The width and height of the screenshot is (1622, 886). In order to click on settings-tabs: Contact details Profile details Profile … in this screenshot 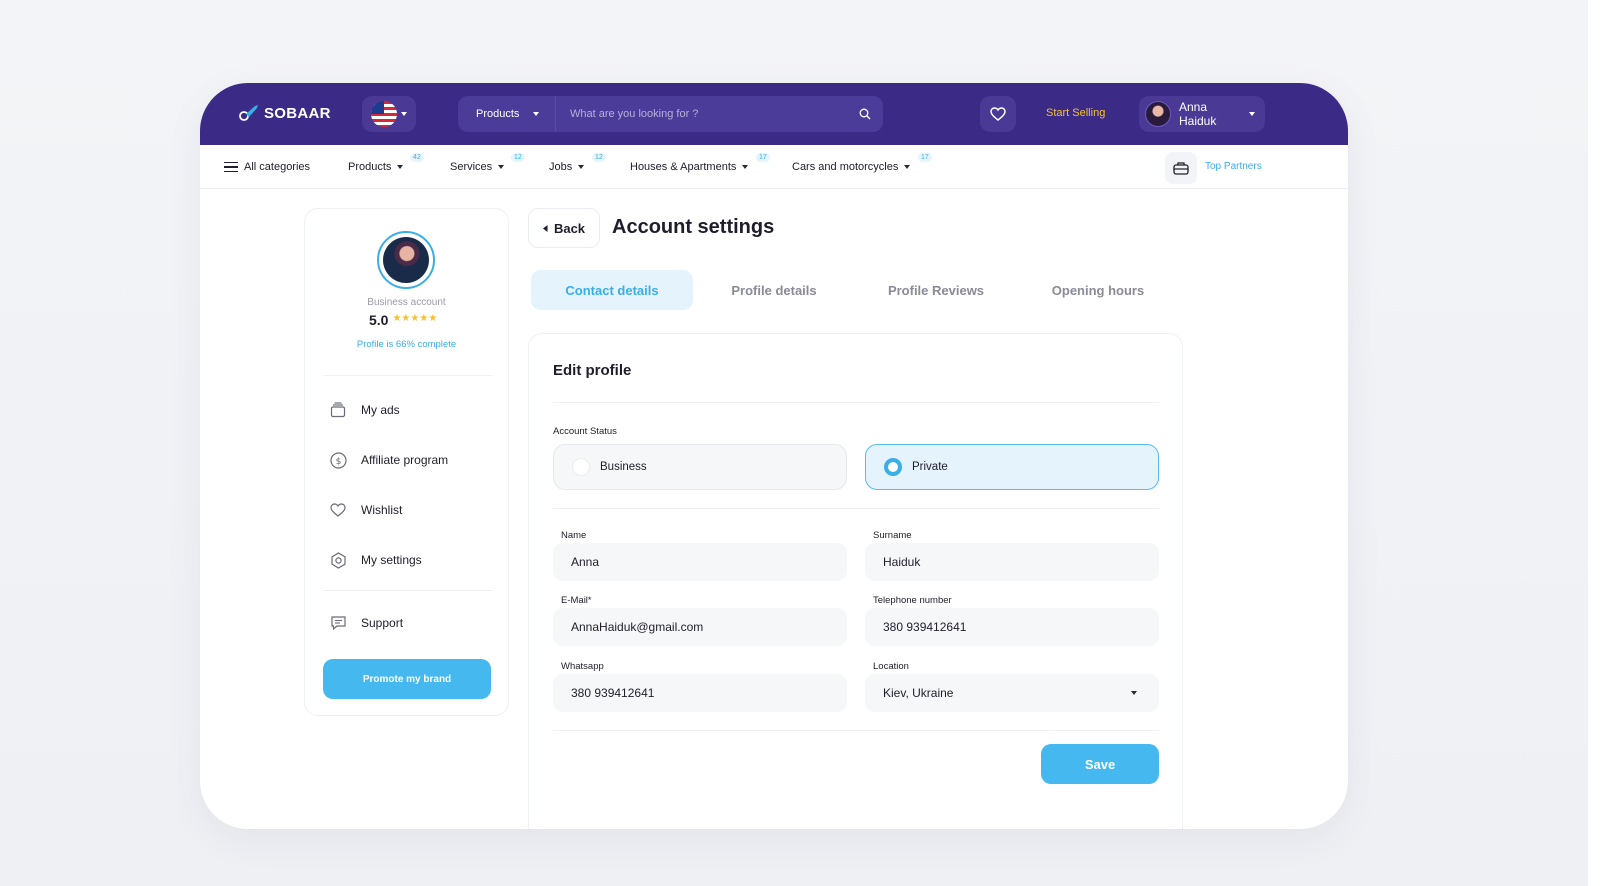, I will do `click(855, 290)`.